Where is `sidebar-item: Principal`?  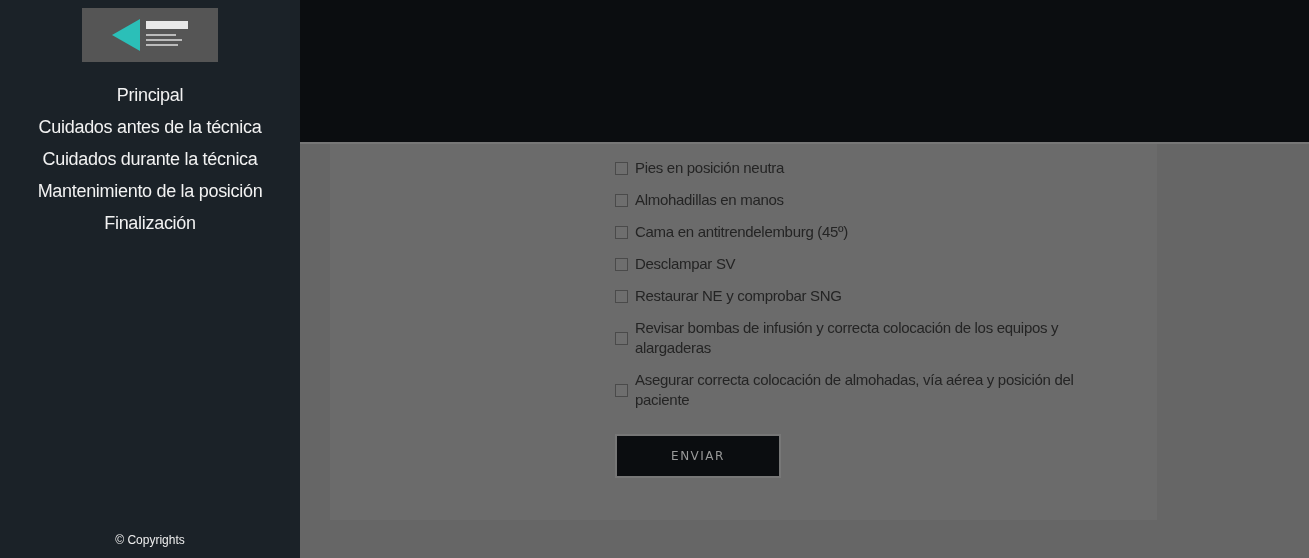 sidebar-item: Principal is located at coordinates (150, 95).